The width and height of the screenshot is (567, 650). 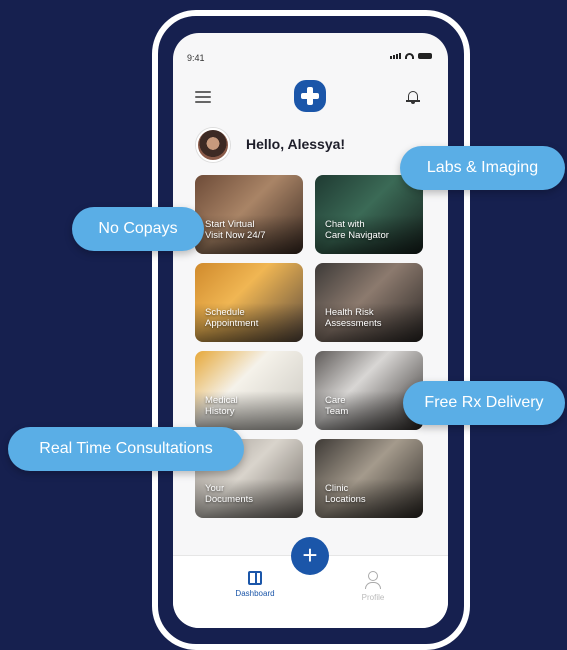 I want to click on menu-icon, so click(x=203, y=98).